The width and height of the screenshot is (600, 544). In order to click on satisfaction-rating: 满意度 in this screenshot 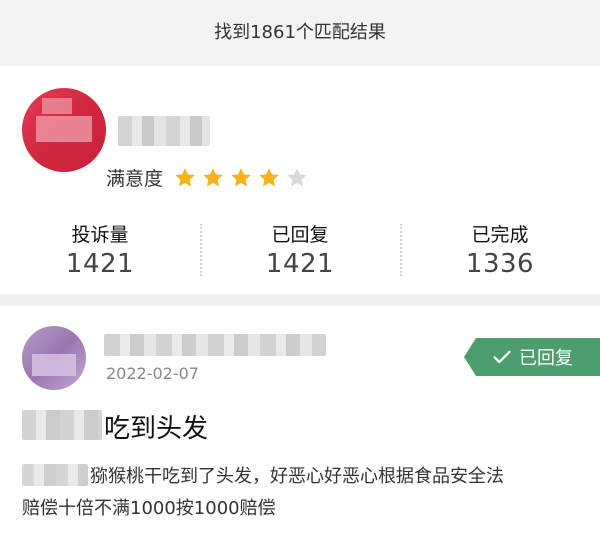, I will do `click(207, 177)`.